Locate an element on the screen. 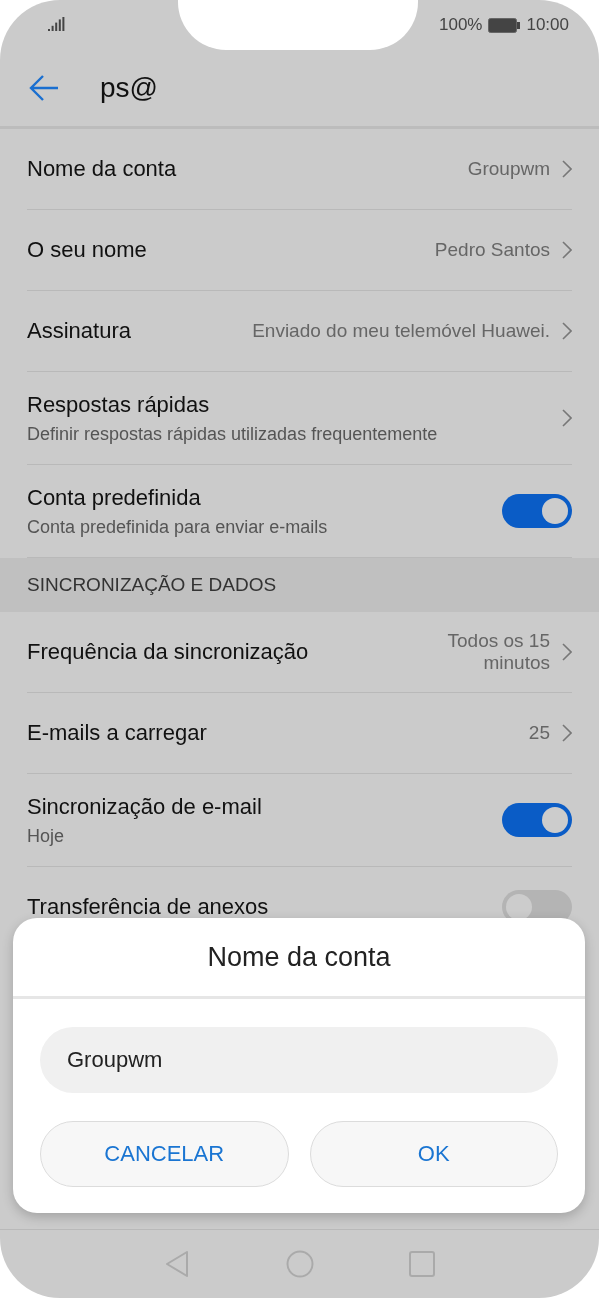  signal-icon is located at coordinates (57, 25).